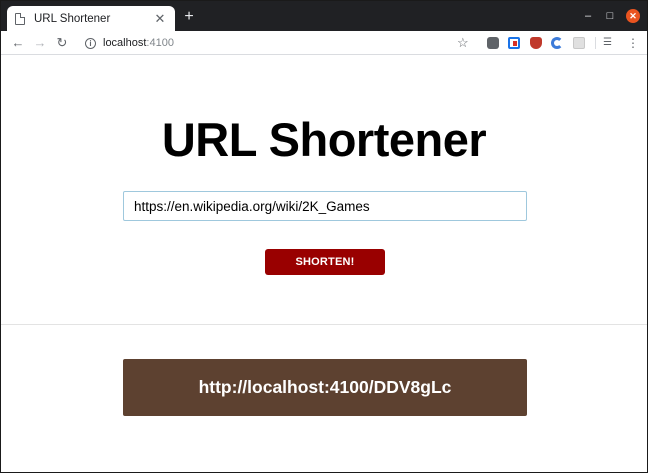  I want to click on result-box: http://localhost:4100/DDV8gLc, so click(325, 387).